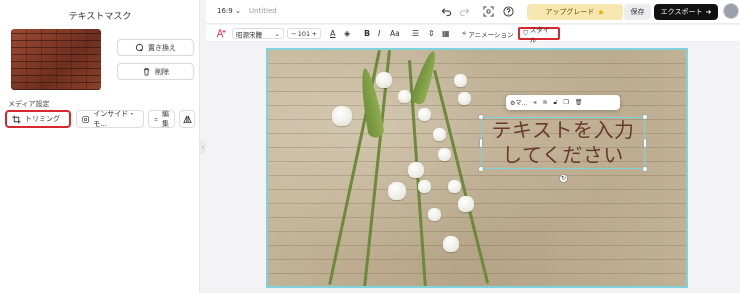 This screenshot has width=740, height=293. I want to click on resize-handle-left, so click(481, 143).